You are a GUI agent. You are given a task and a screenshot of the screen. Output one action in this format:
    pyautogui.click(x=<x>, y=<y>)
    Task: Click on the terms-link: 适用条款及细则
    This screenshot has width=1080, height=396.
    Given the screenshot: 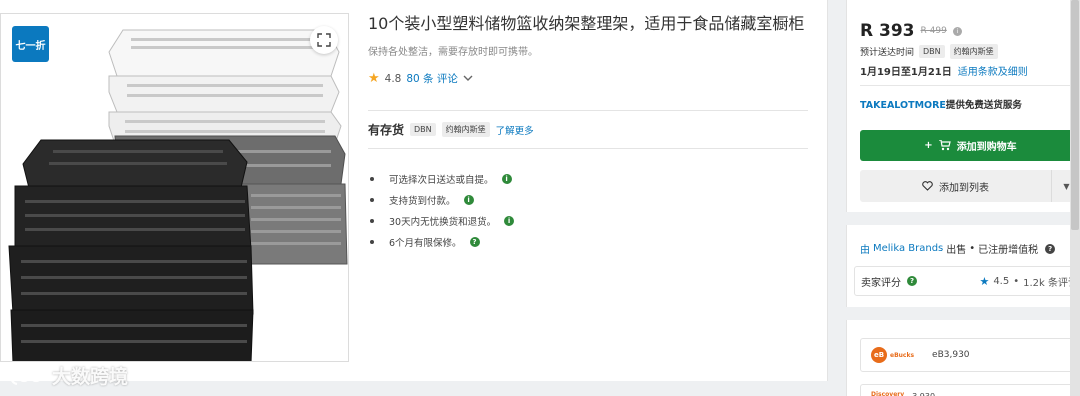 What is the action you would take?
    pyautogui.click(x=993, y=70)
    